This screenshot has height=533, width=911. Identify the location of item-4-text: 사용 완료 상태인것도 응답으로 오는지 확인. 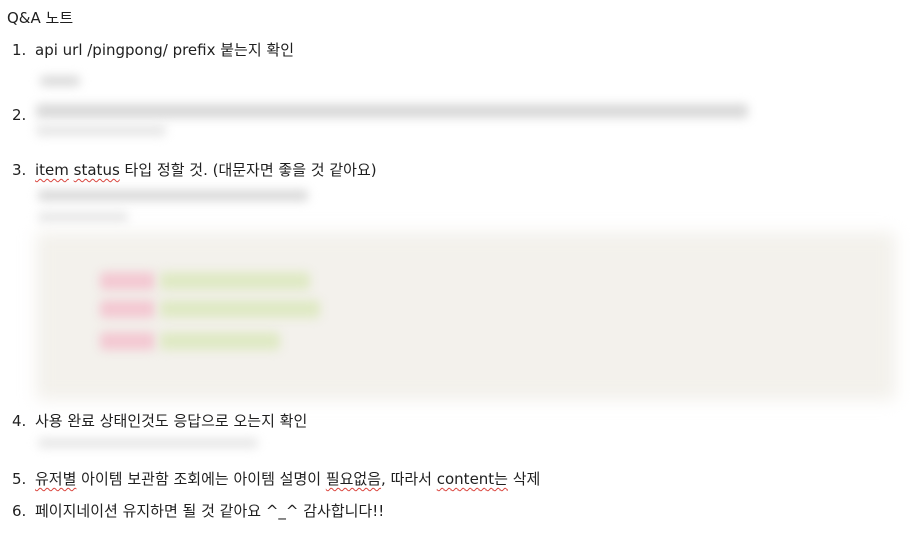
(171, 421).